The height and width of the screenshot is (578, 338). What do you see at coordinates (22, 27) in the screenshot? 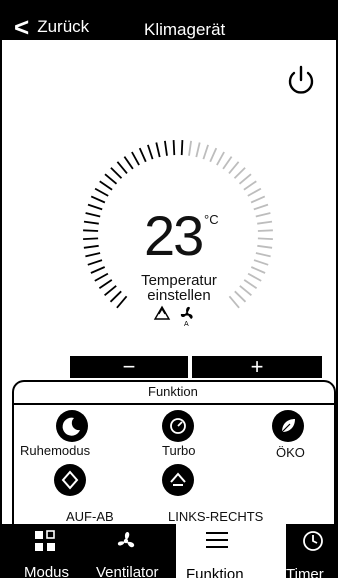
I see `chevron-left-icon: <` at bounding box center [22, 27].